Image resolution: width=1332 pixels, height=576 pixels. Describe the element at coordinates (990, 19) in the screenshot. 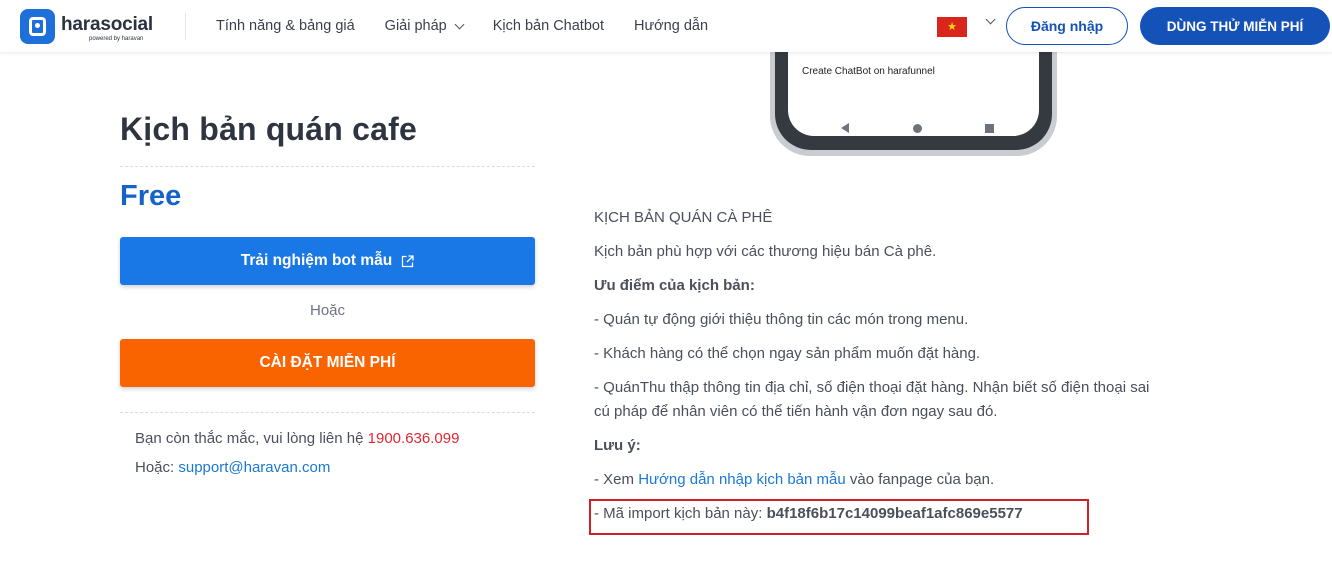

I see `language-chevron-down-icon` at that location.